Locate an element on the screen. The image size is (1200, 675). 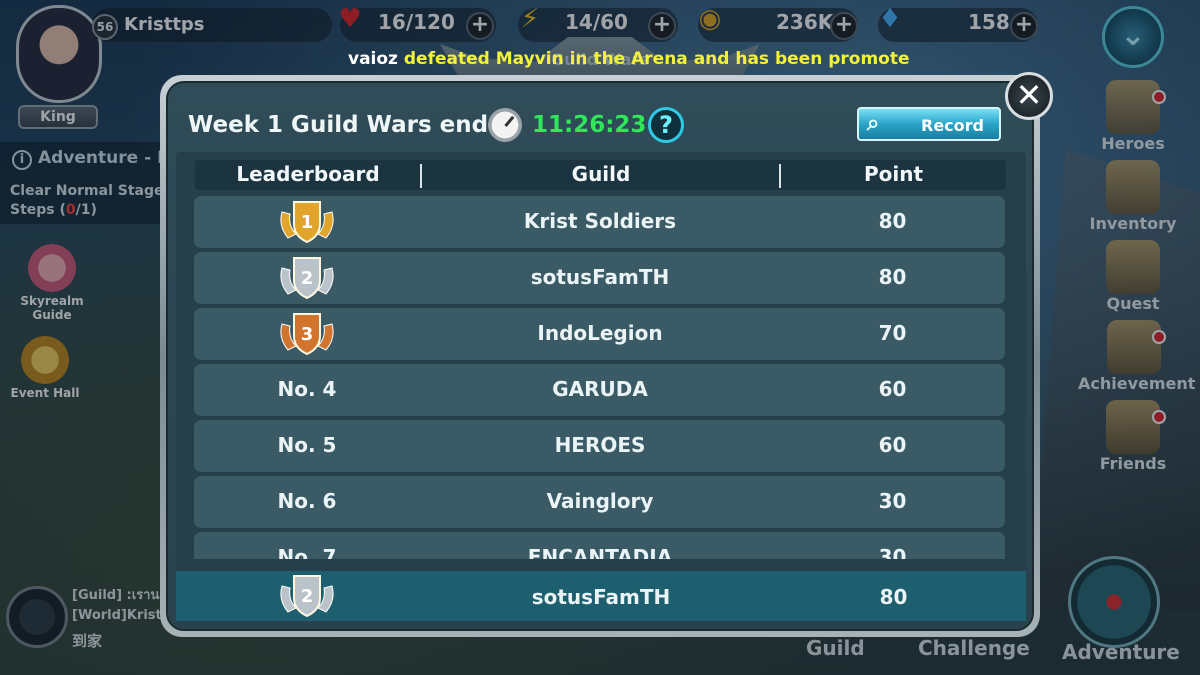
medal-rank-number: 1 is located at coordinates (307, 222).